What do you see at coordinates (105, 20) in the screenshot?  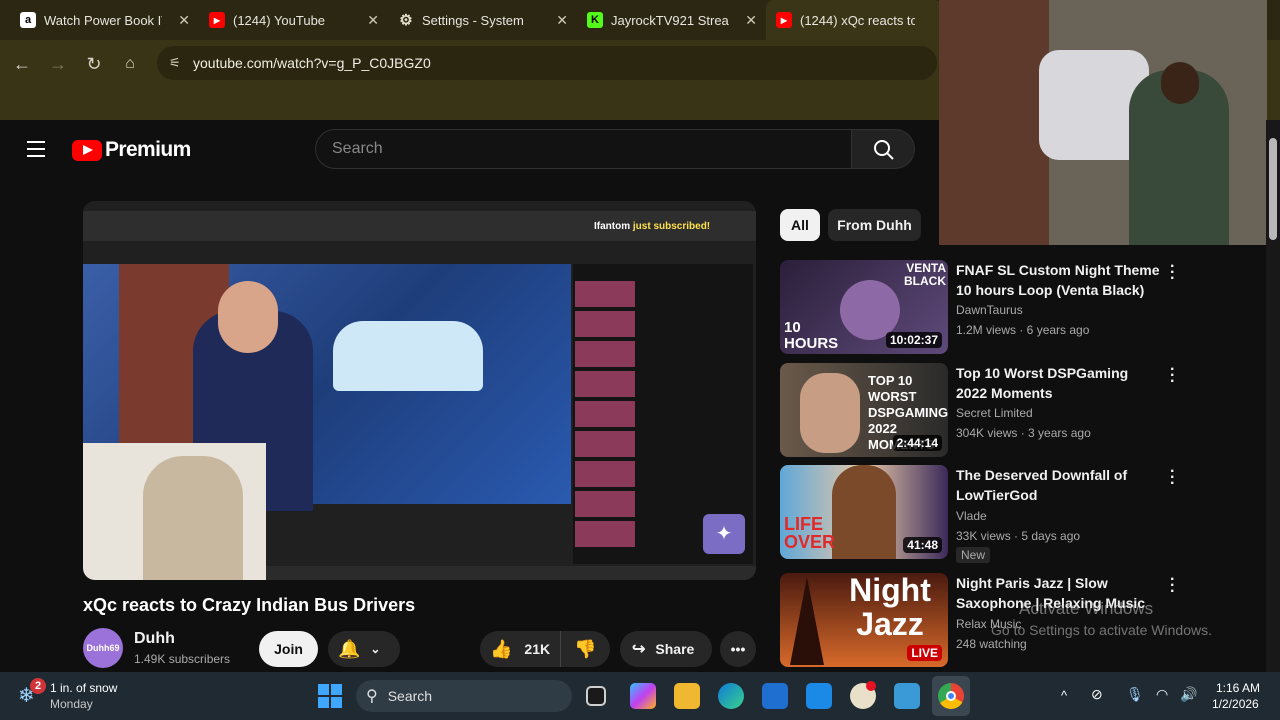 I see `browser-tab: a Watch Power Book IV: ✕` at bounding box center [105, 20].